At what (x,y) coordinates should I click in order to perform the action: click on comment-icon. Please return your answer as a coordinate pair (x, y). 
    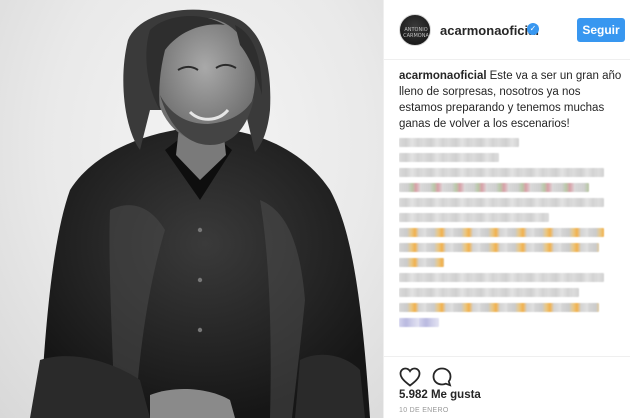
    Looking at the image, I should click on (442, 377).